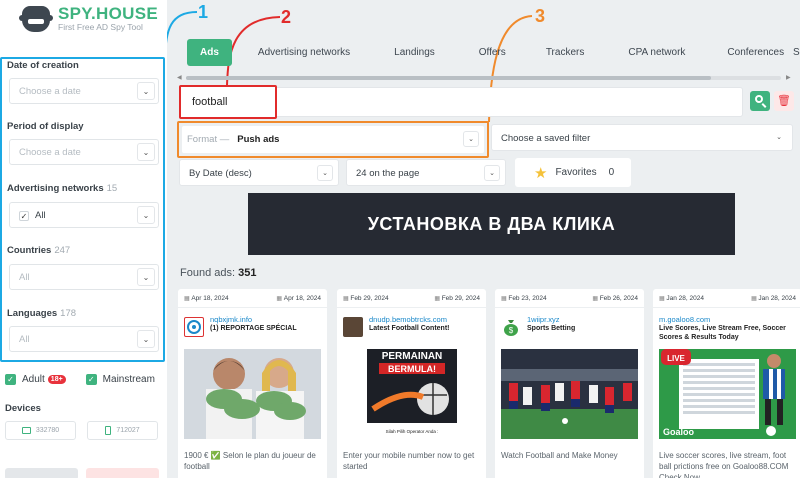  Describe the element at coordinates (122, 473) in the screenshot. I see `reset-filter-button` at that location.